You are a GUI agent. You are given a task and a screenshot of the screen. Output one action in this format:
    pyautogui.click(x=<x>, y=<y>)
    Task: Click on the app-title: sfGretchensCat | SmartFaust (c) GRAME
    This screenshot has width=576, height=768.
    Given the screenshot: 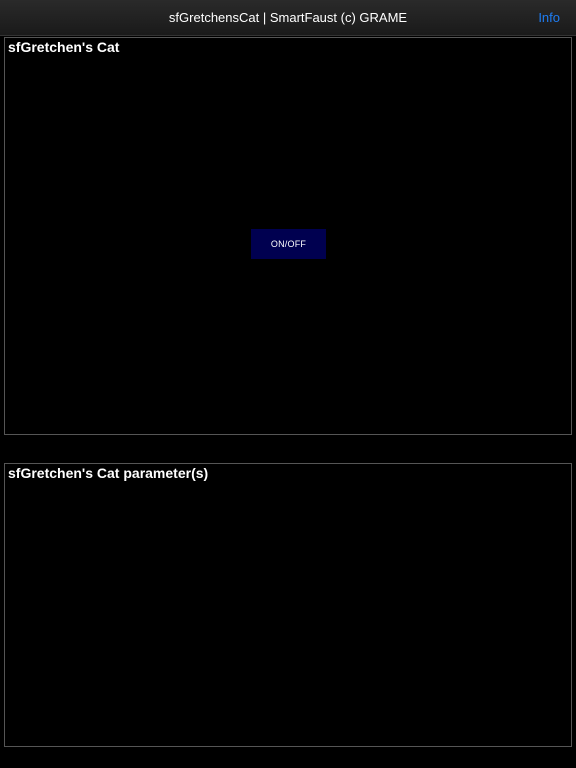 What is the action you would take?
    pyautogui.click(x=288, y=17)
    